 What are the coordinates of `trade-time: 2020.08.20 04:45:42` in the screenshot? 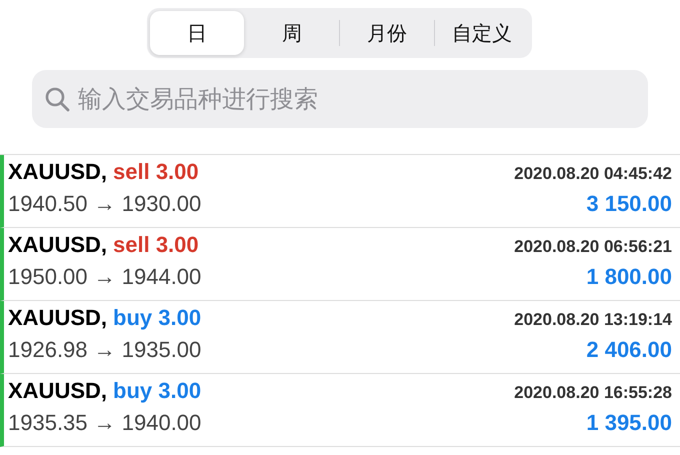 It's located at (593, 174).